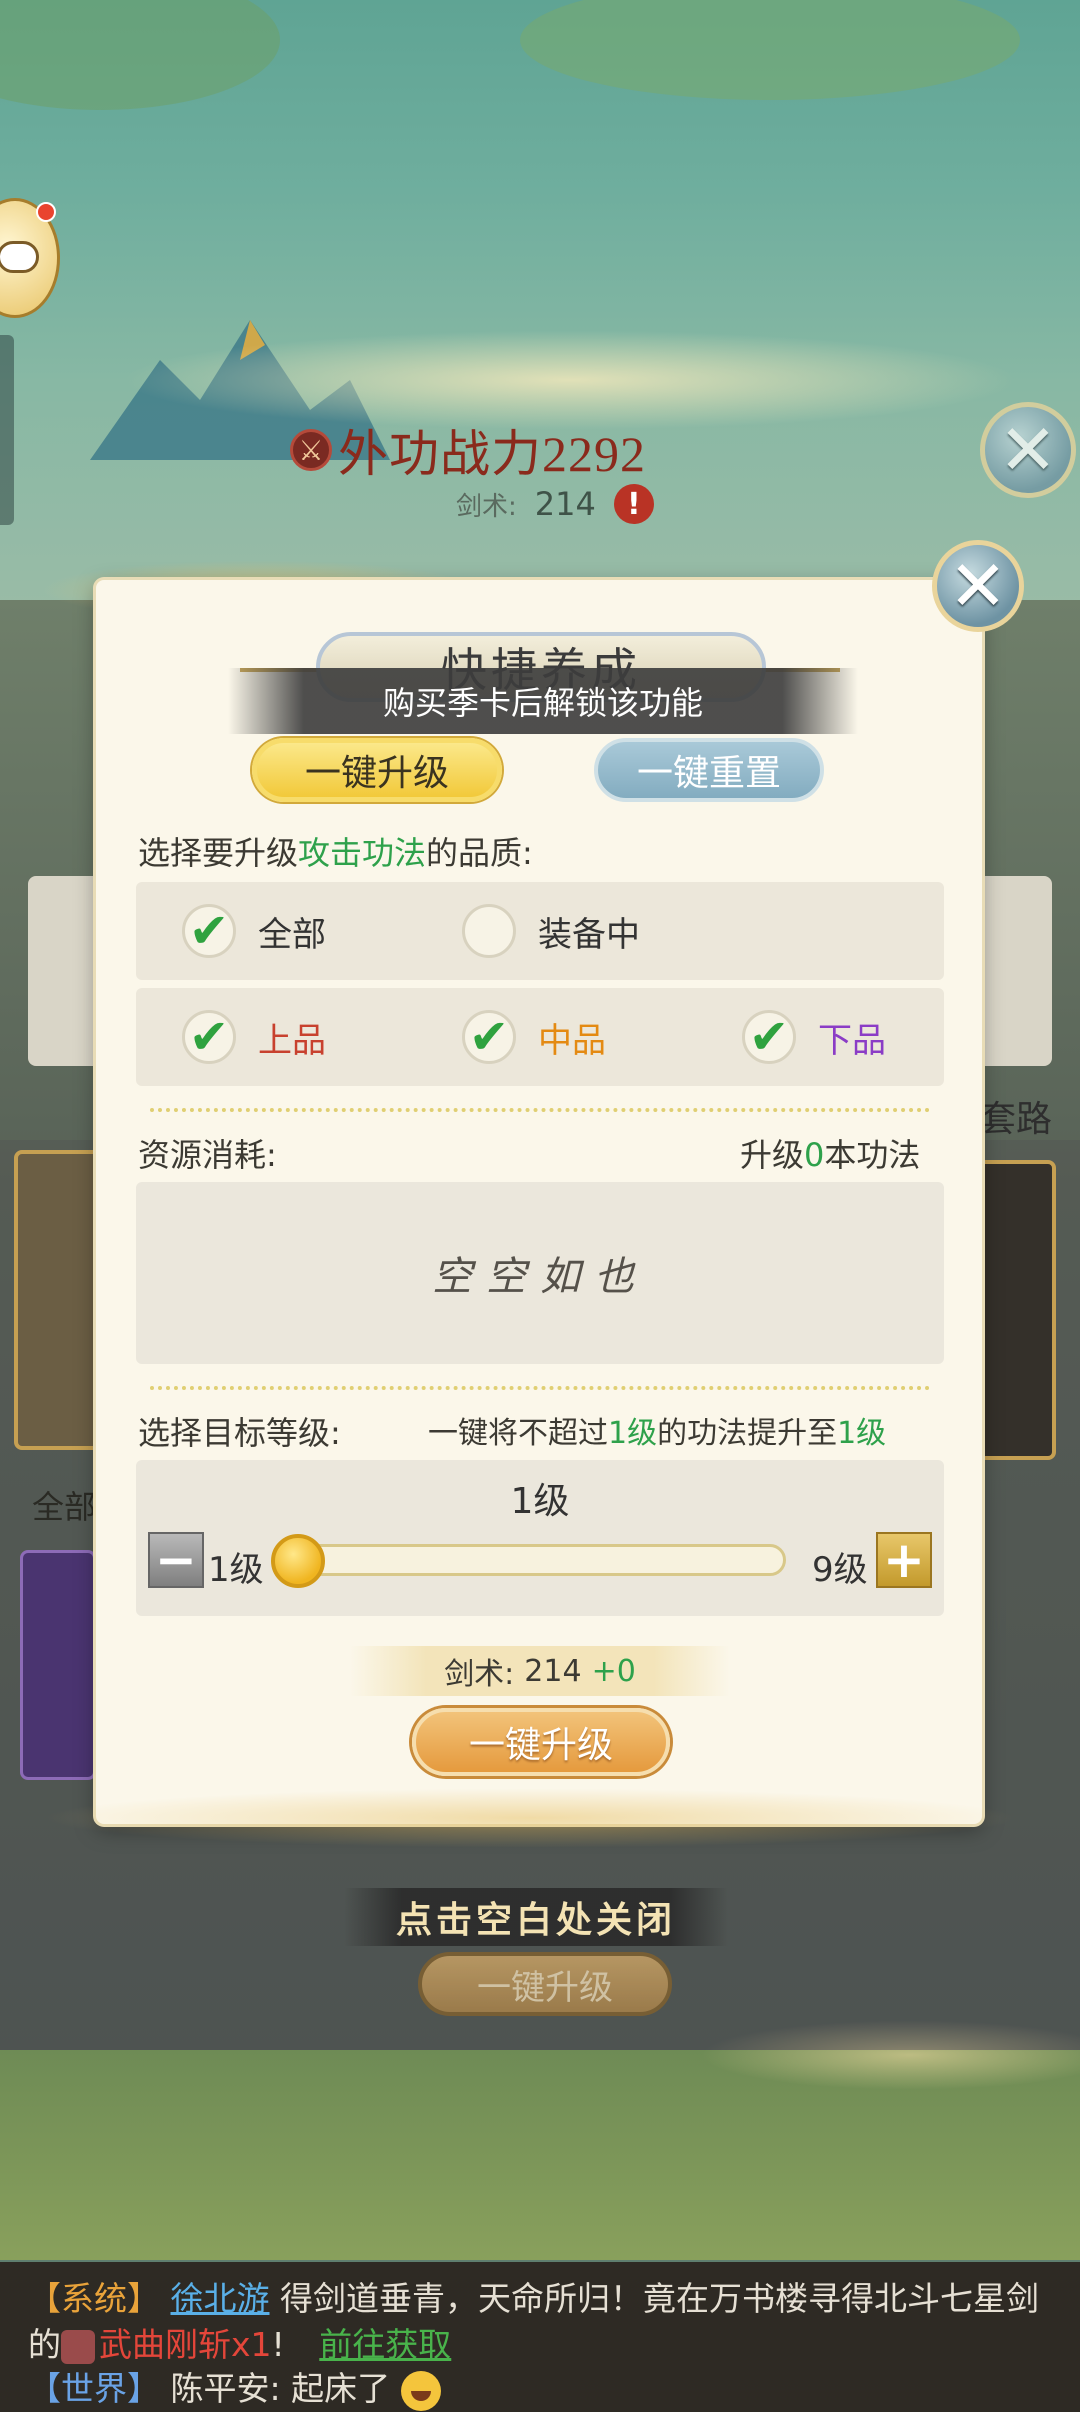 Image resolution: width=1080 pixels, height=2412 pixels. I want to click on desc-level-from: 1级, so click(633, 1433).